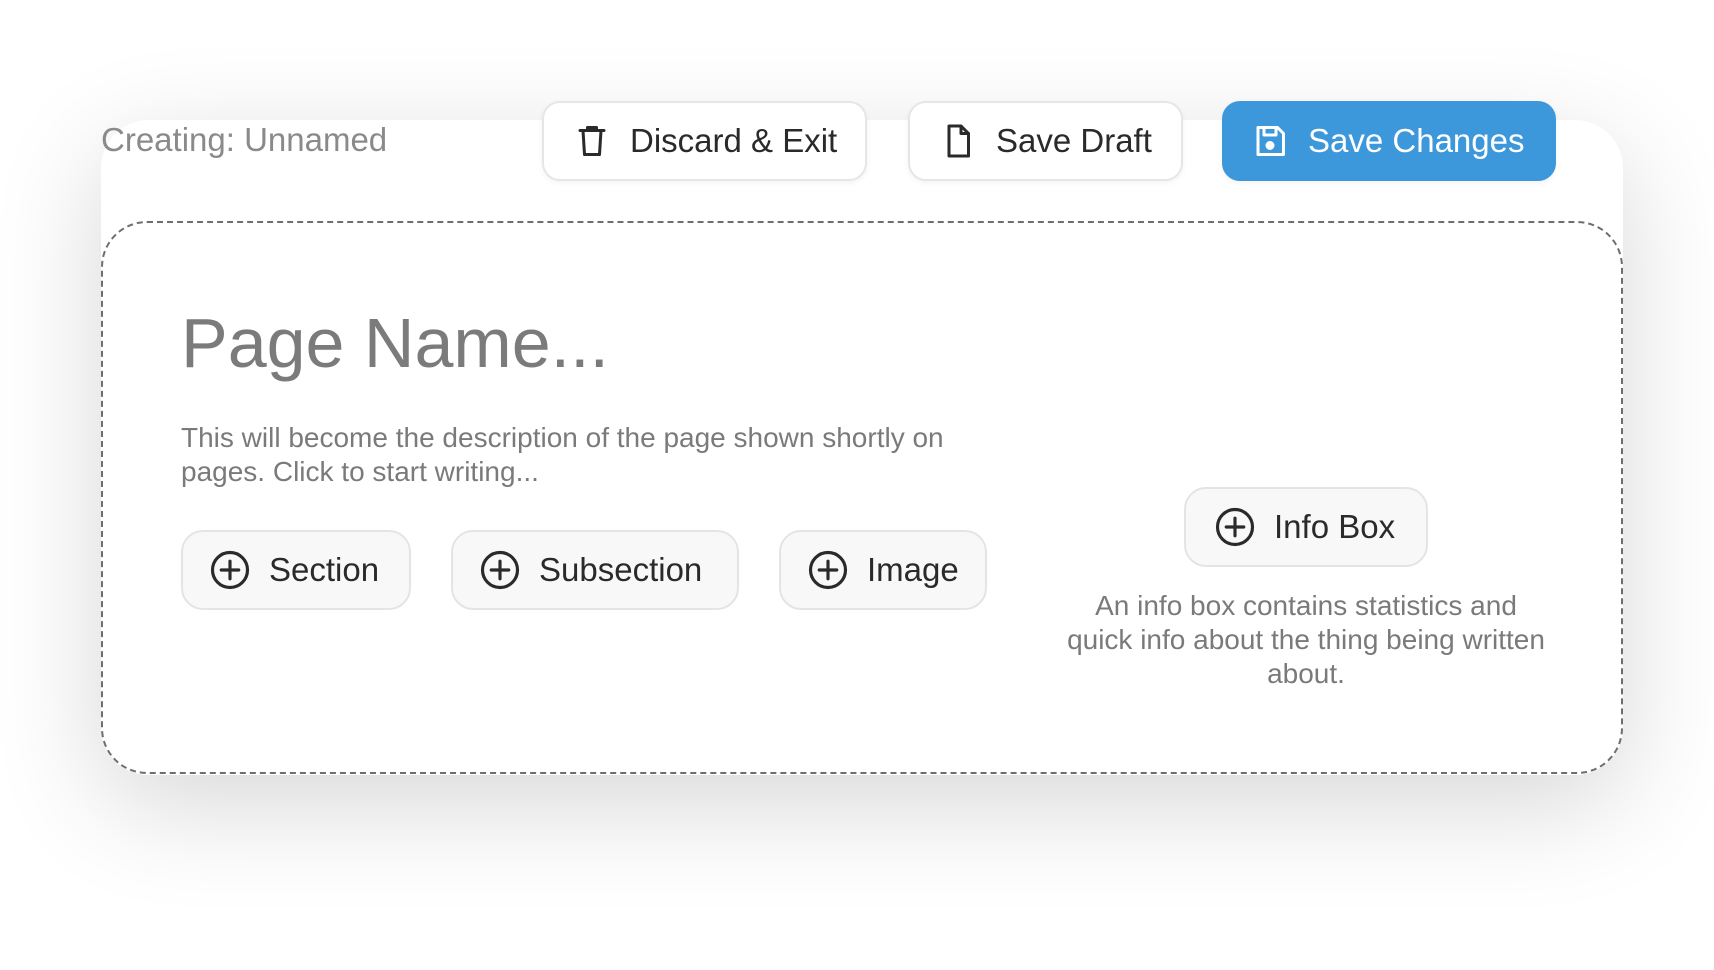 This screenshot has height=970, width=1714. I want to click on add-section-button: Section, so click(296, 570).